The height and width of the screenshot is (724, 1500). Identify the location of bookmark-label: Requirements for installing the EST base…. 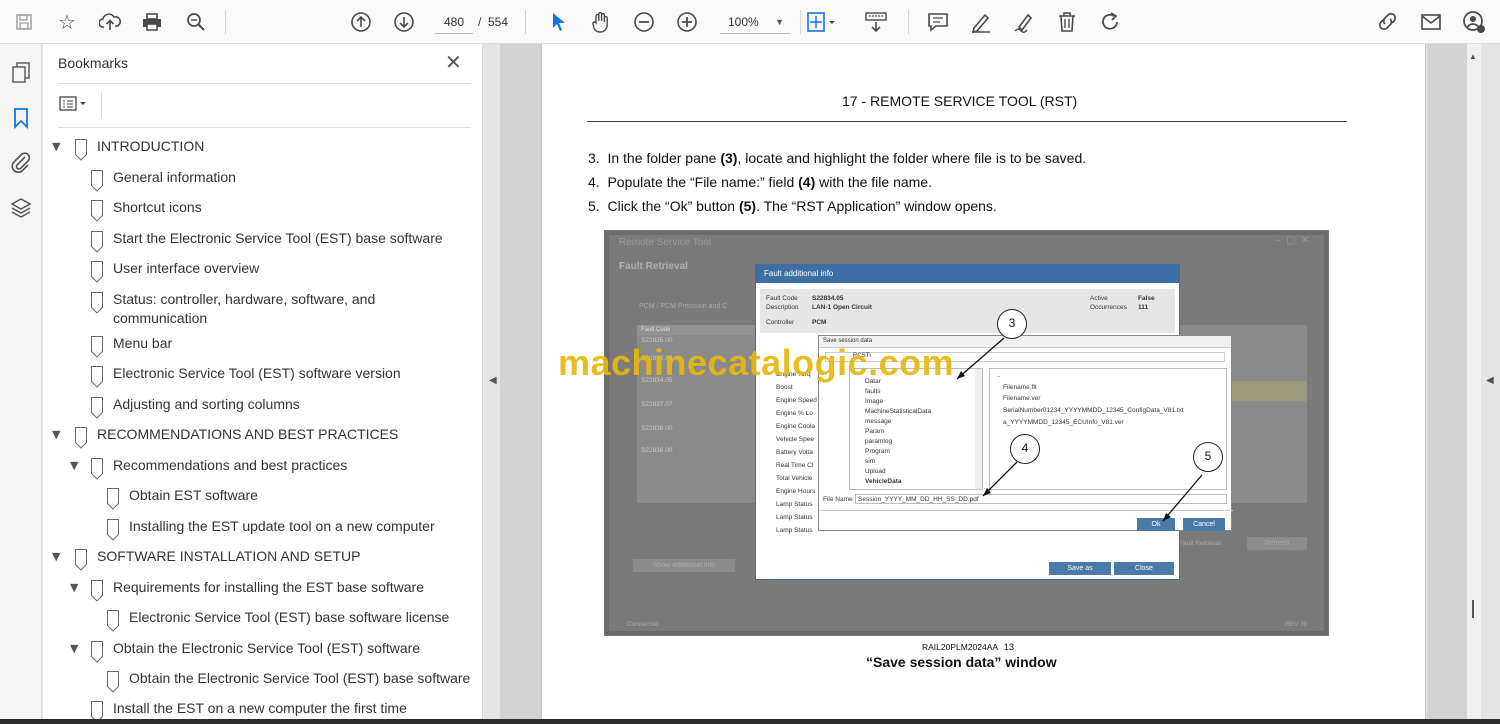
(269, 587).